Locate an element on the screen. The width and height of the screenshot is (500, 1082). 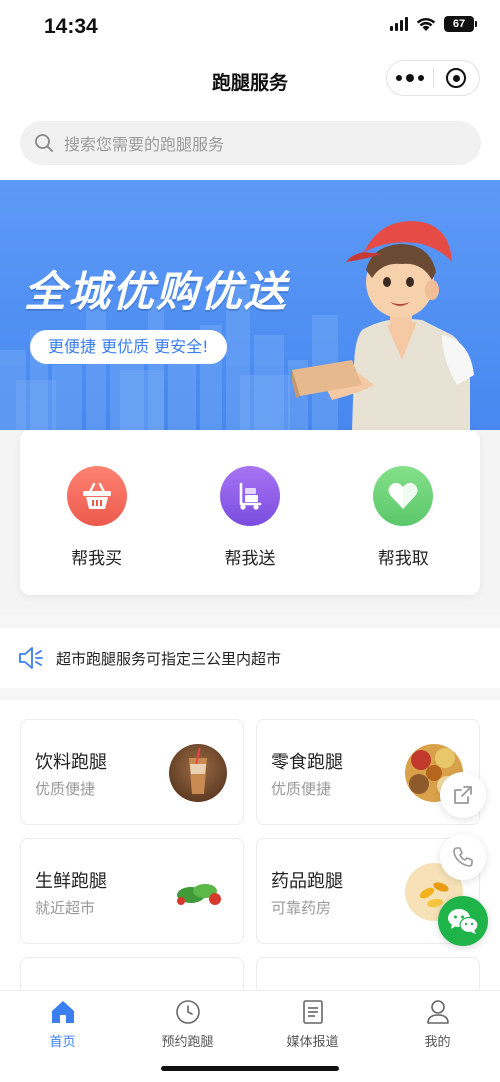
category-subtitle: 可靠药房 is located at coordinates (301, 908).